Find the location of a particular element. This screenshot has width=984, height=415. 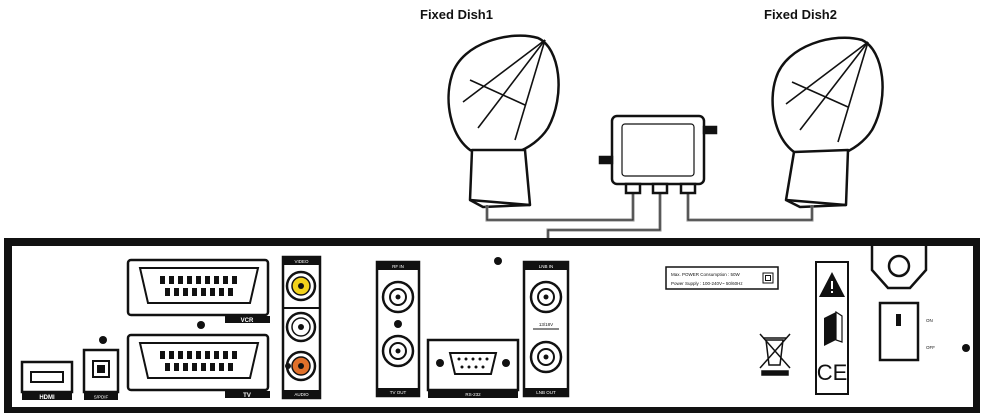

rf-ports: RF IN TV OUT is located at coordinates (398, 329).